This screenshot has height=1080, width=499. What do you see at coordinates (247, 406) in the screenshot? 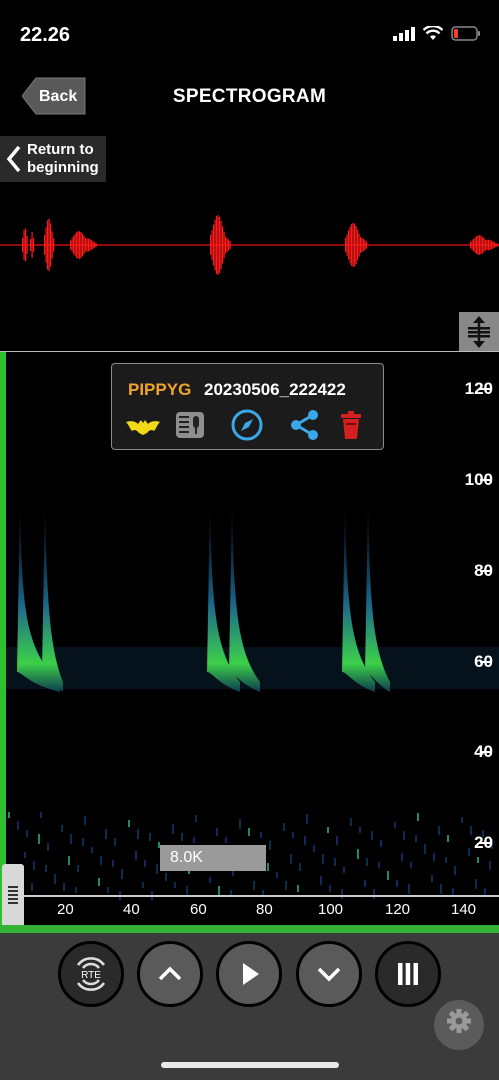
I see `recording-info-popup: PIPPYG 20230506_222422` at bounding box center [247, 406].